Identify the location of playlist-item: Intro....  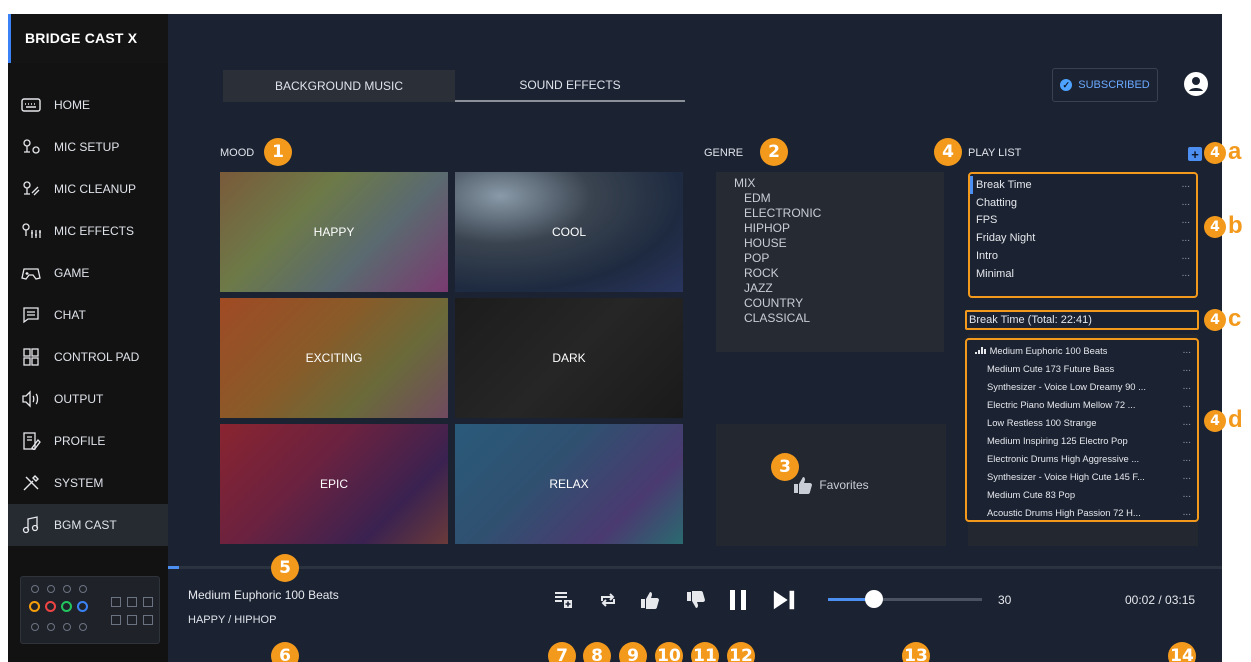
(1083, 256).